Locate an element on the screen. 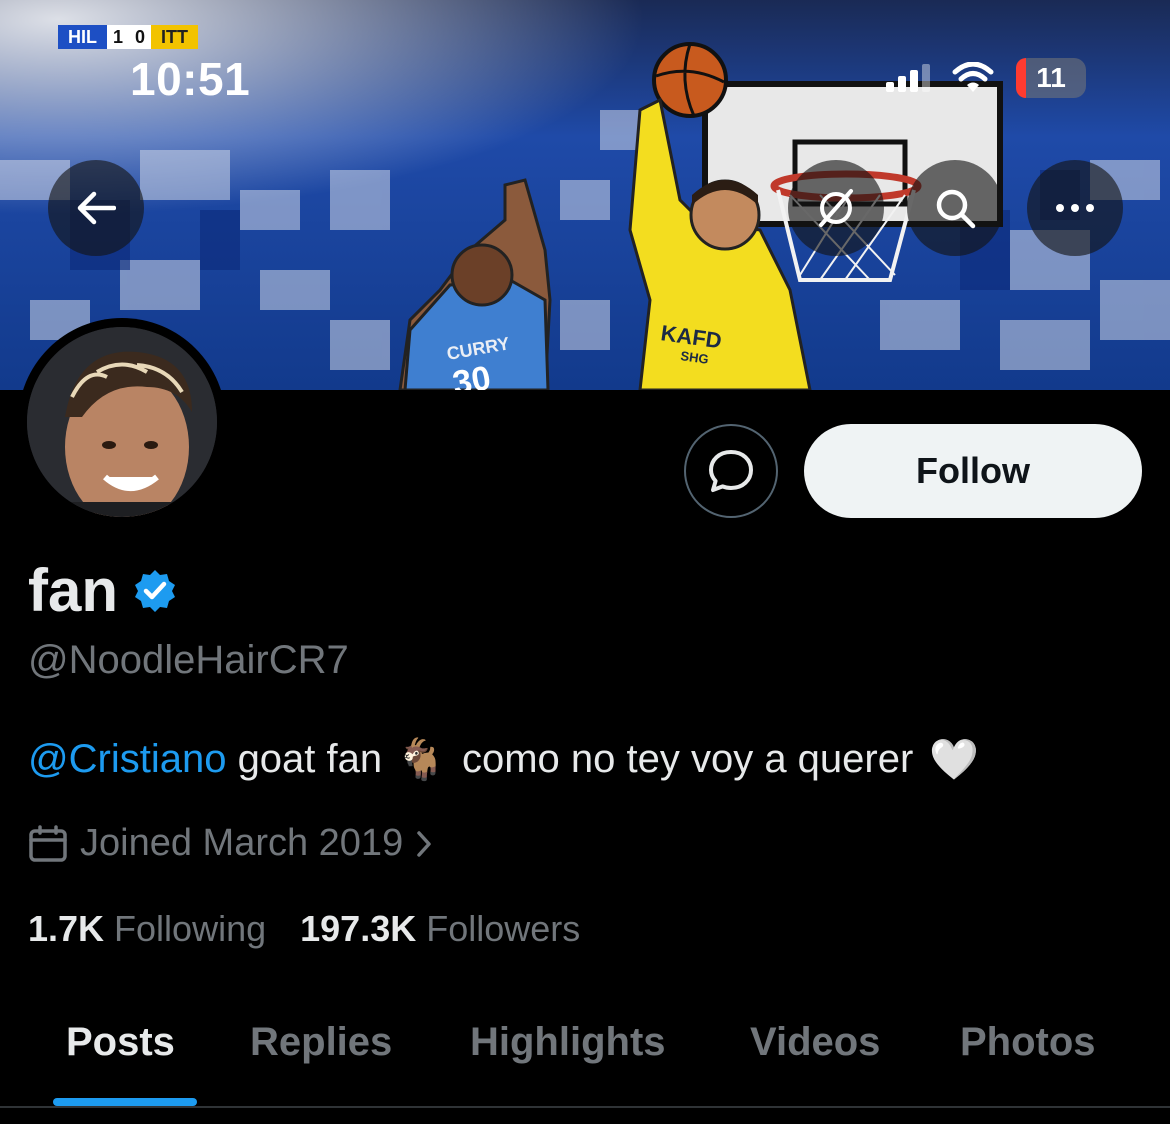  goat-emoji: 🐐 is located at coordinates (421, 760).